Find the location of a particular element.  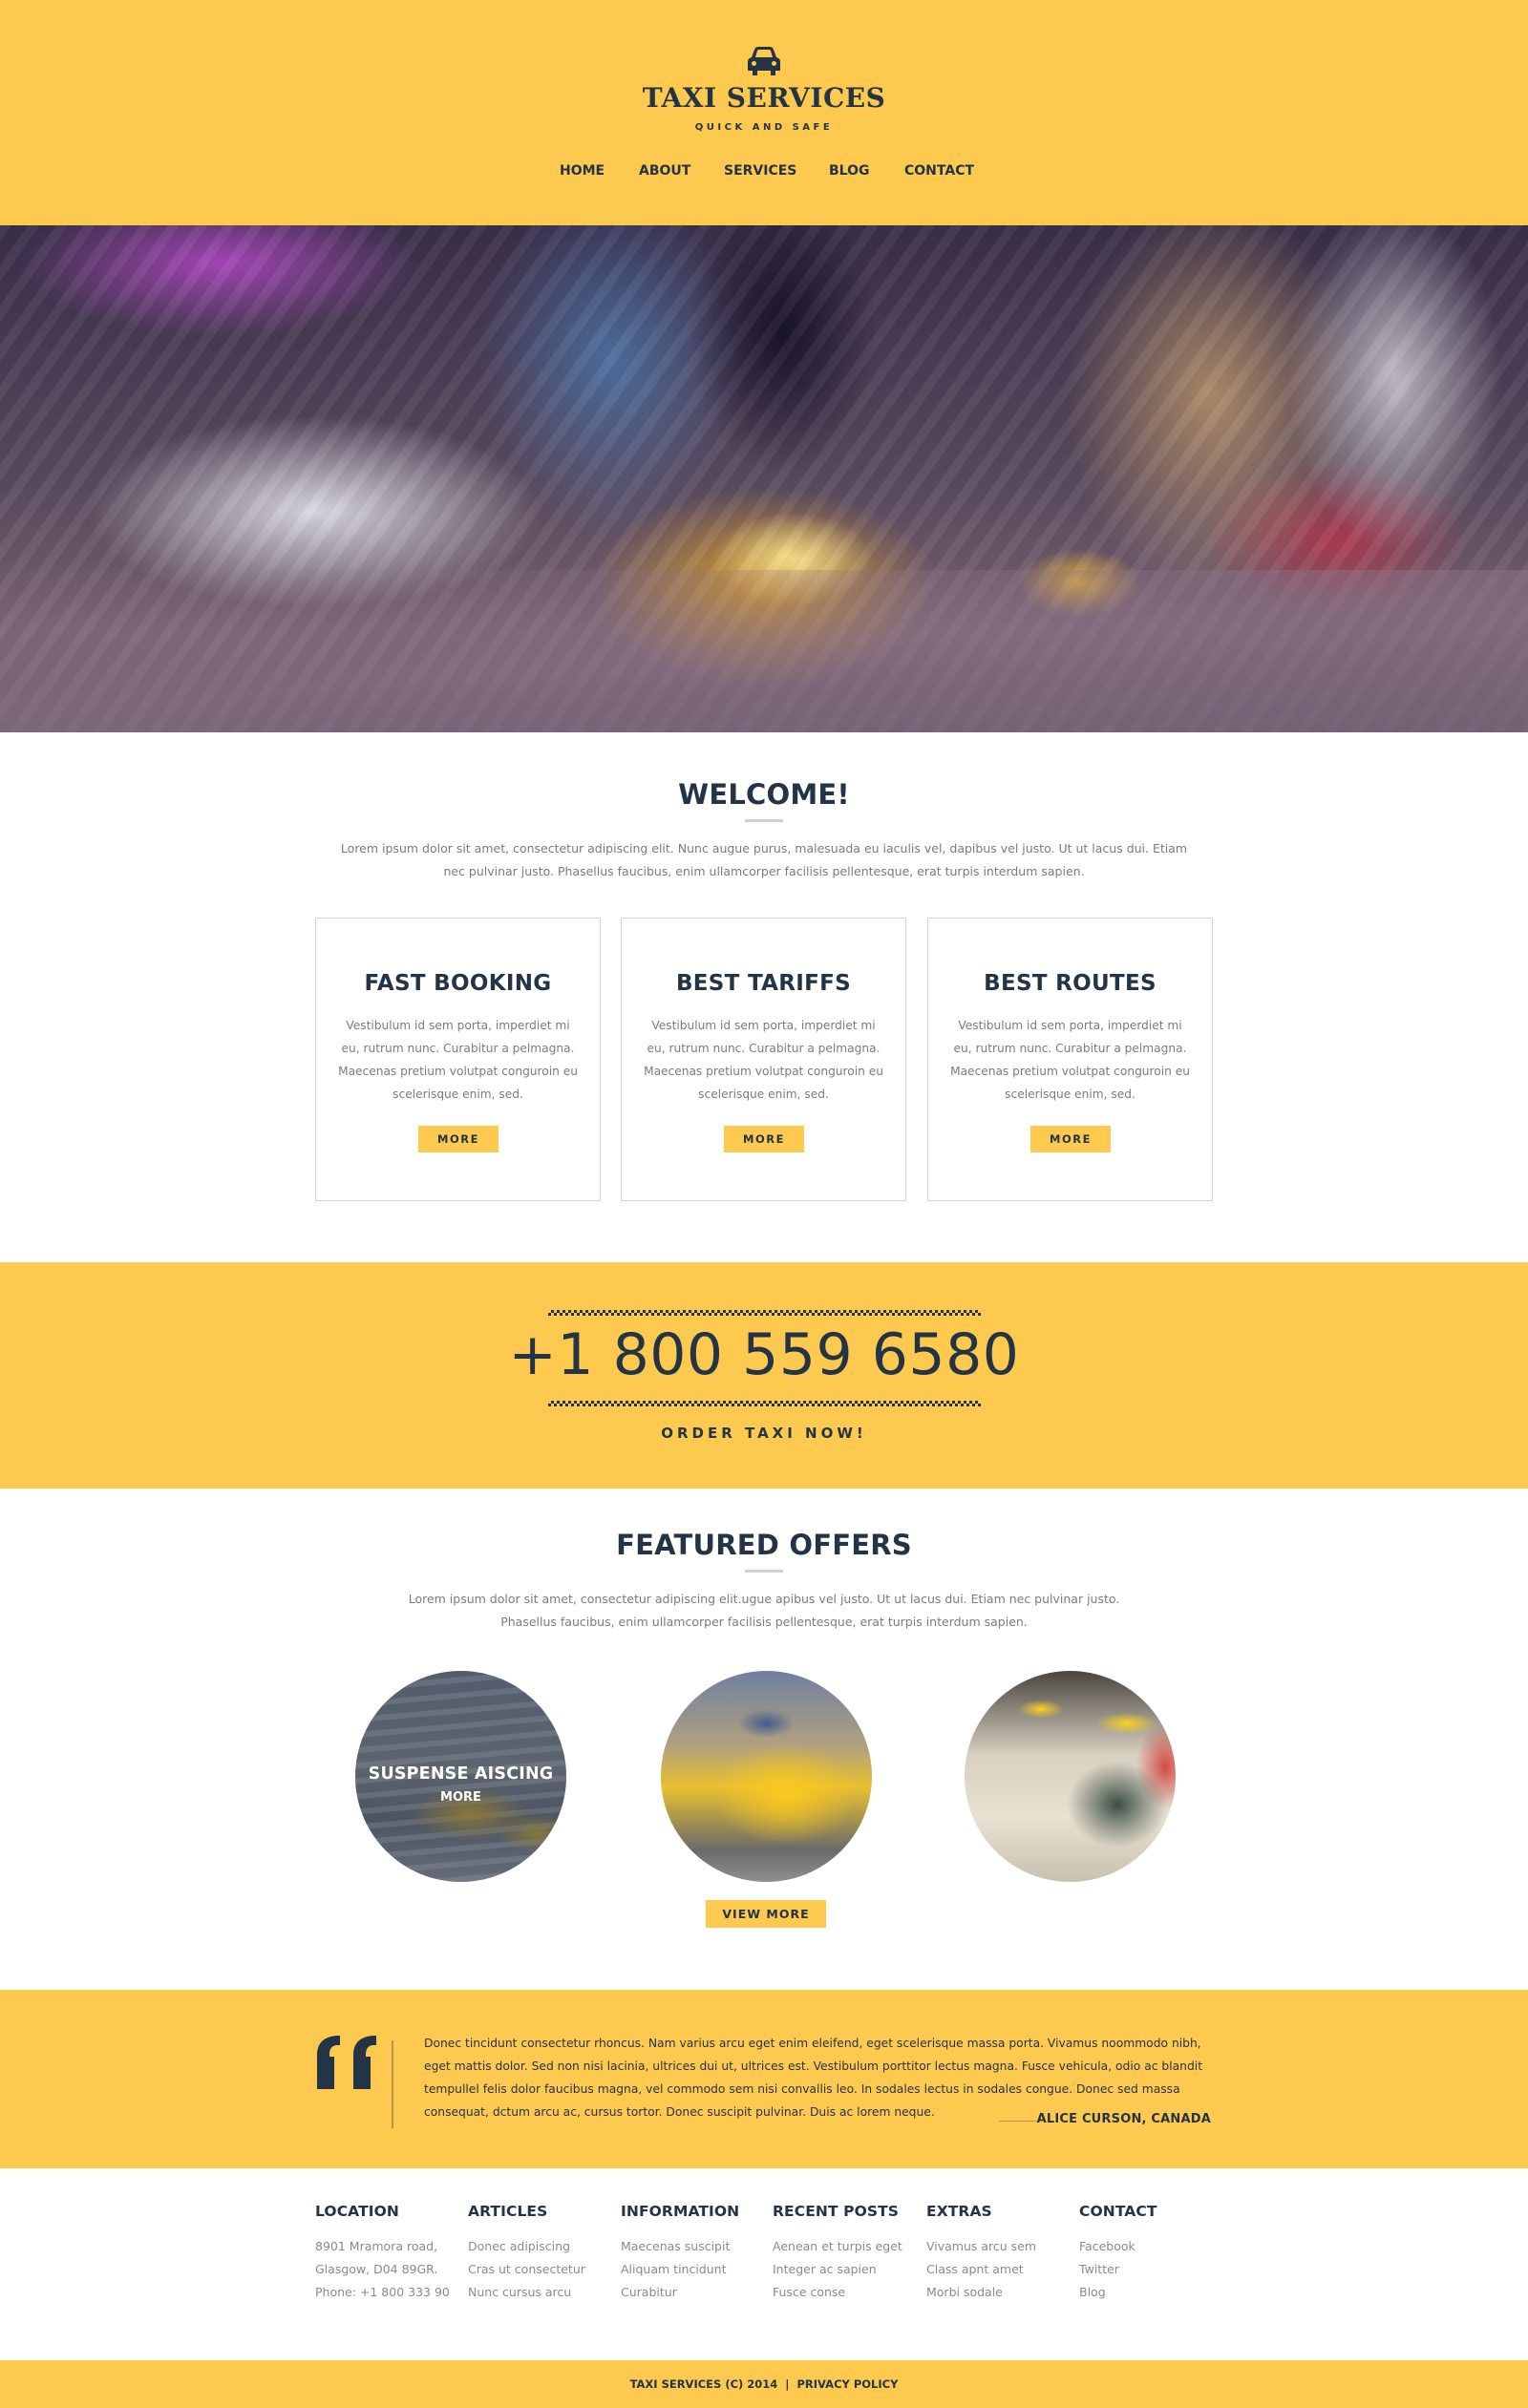

featured-title: FEATURED OFFERS is located at coordinates (764, 1545).